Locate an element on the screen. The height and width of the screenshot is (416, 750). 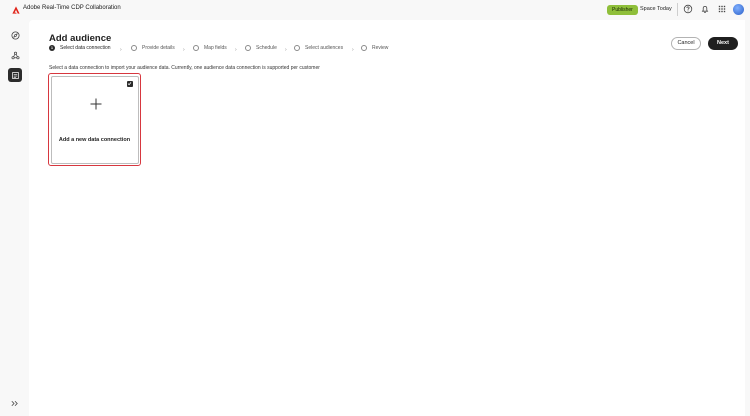
compass-icon is located at coordinates (15, 35).